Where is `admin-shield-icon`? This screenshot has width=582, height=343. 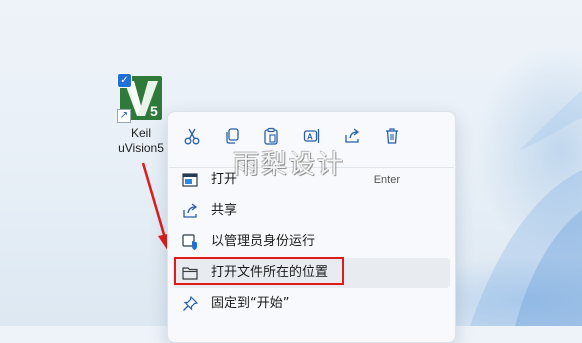
admin-shield-icon is located at coordinates (189, 242).